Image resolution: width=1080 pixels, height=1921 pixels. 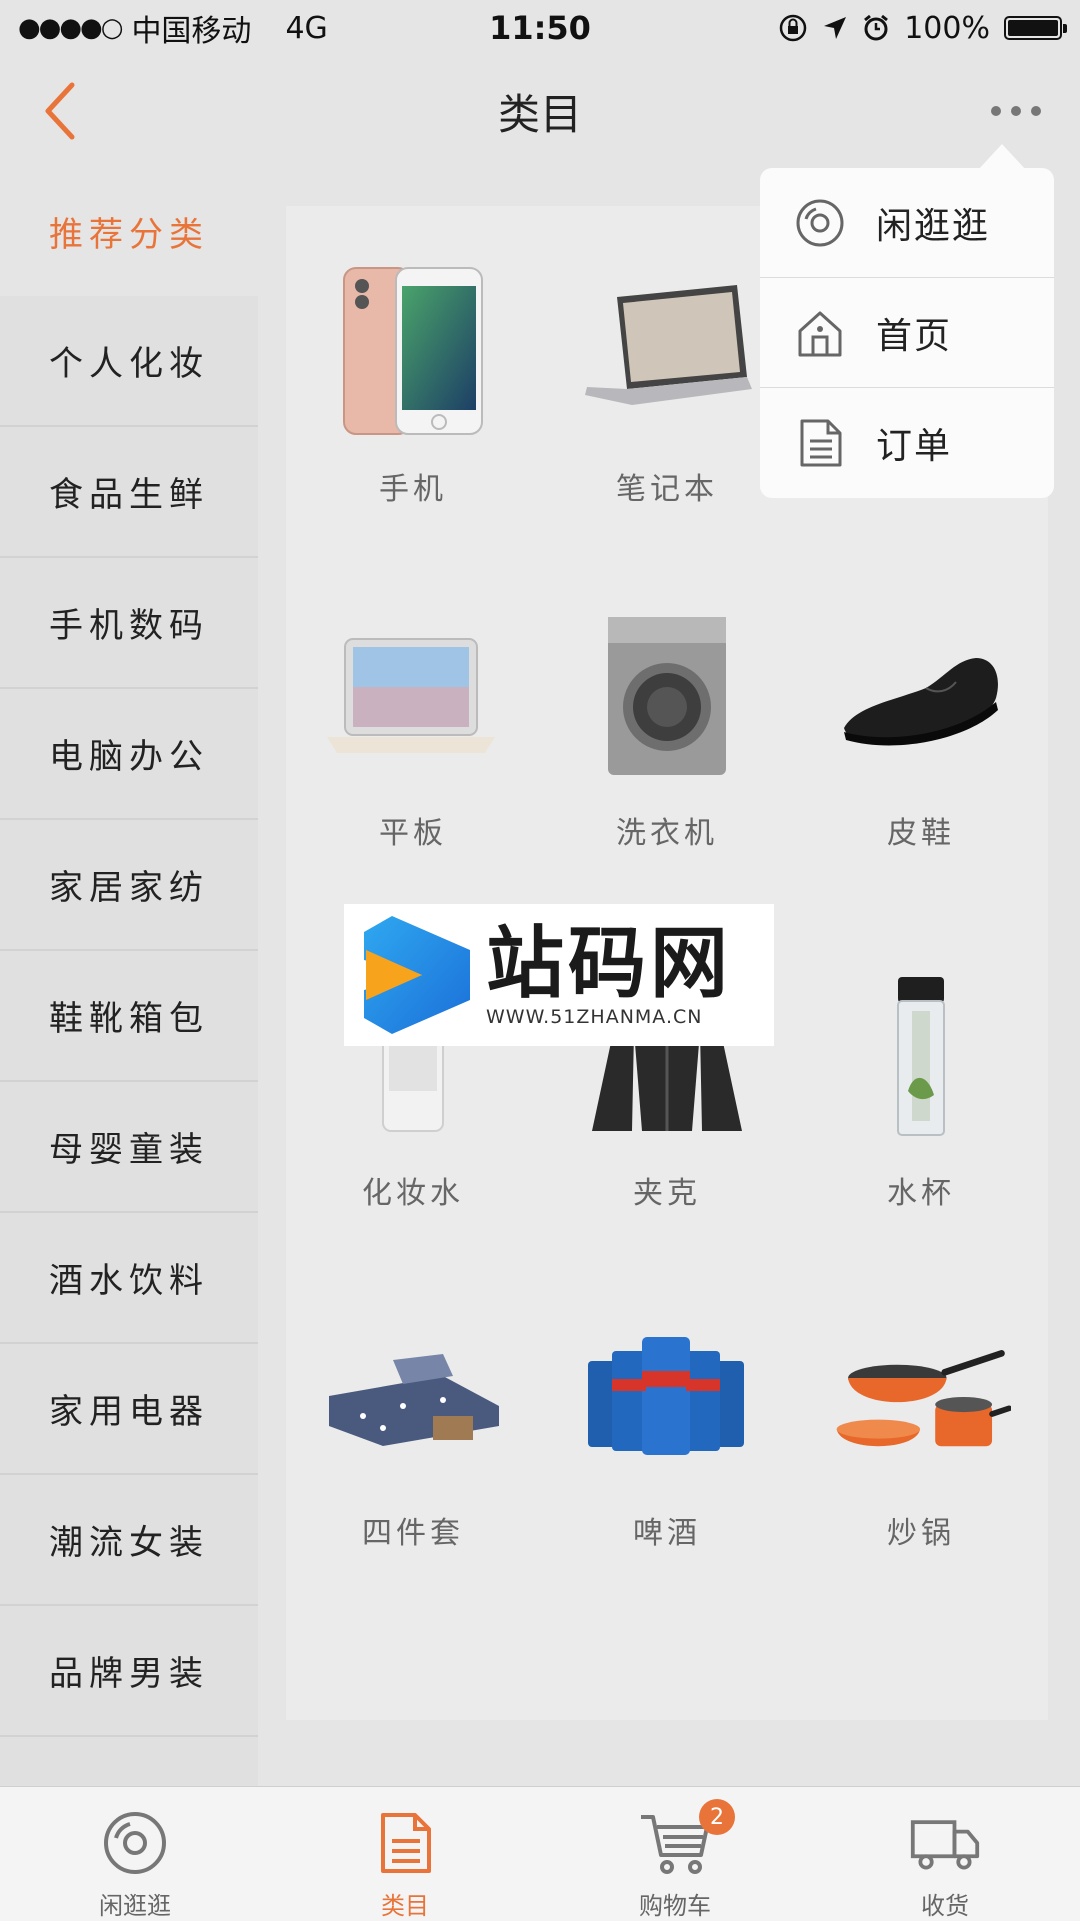 I want to click on product-card-water-cup: 水杯, so click(x=921, y=1089).